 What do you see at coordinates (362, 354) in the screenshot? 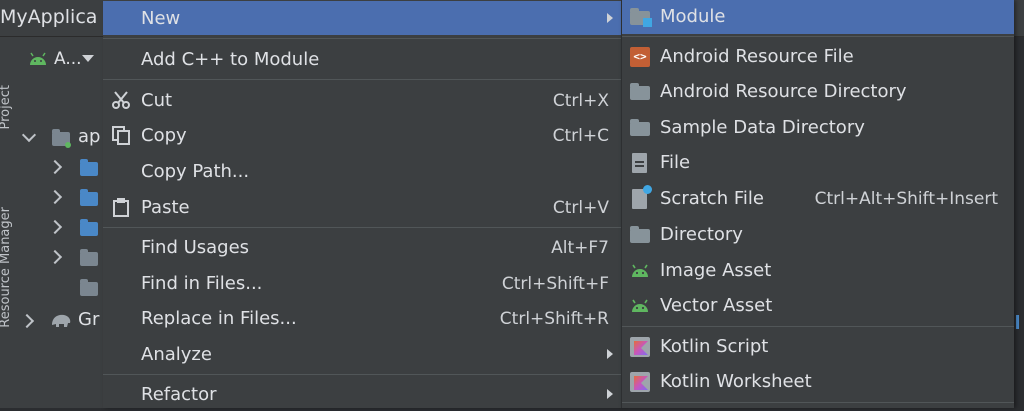
I see `menu-item-analyze: Analyze` at bounding box center [362, 354].